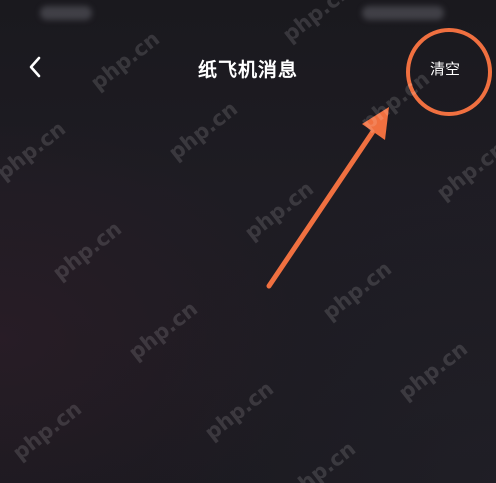  I want to click on clear-button: 清空, so click(445, 68).